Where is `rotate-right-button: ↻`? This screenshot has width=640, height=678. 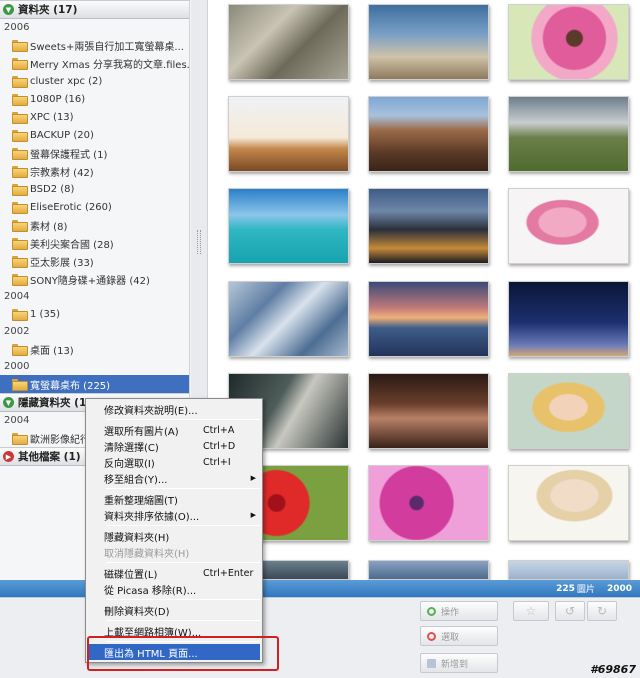 rotate-right-button: ↻ is located at coordinates (602, 611).